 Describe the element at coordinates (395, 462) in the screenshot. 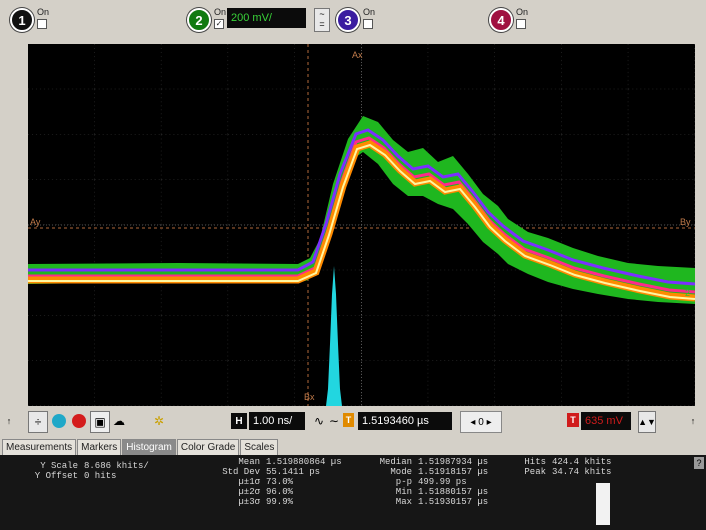

I see `median-label: Median` at that location.